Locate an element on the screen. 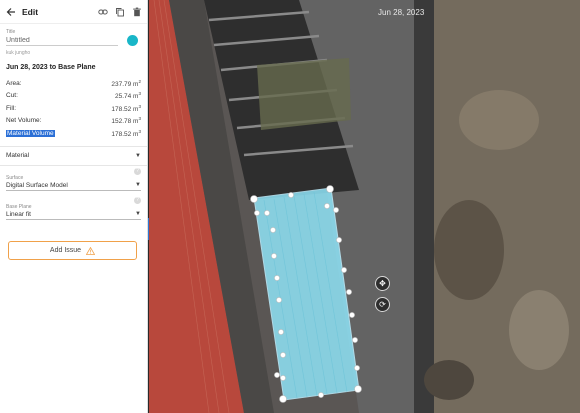  metric-label: Area: is located at coordinates (14, 83).